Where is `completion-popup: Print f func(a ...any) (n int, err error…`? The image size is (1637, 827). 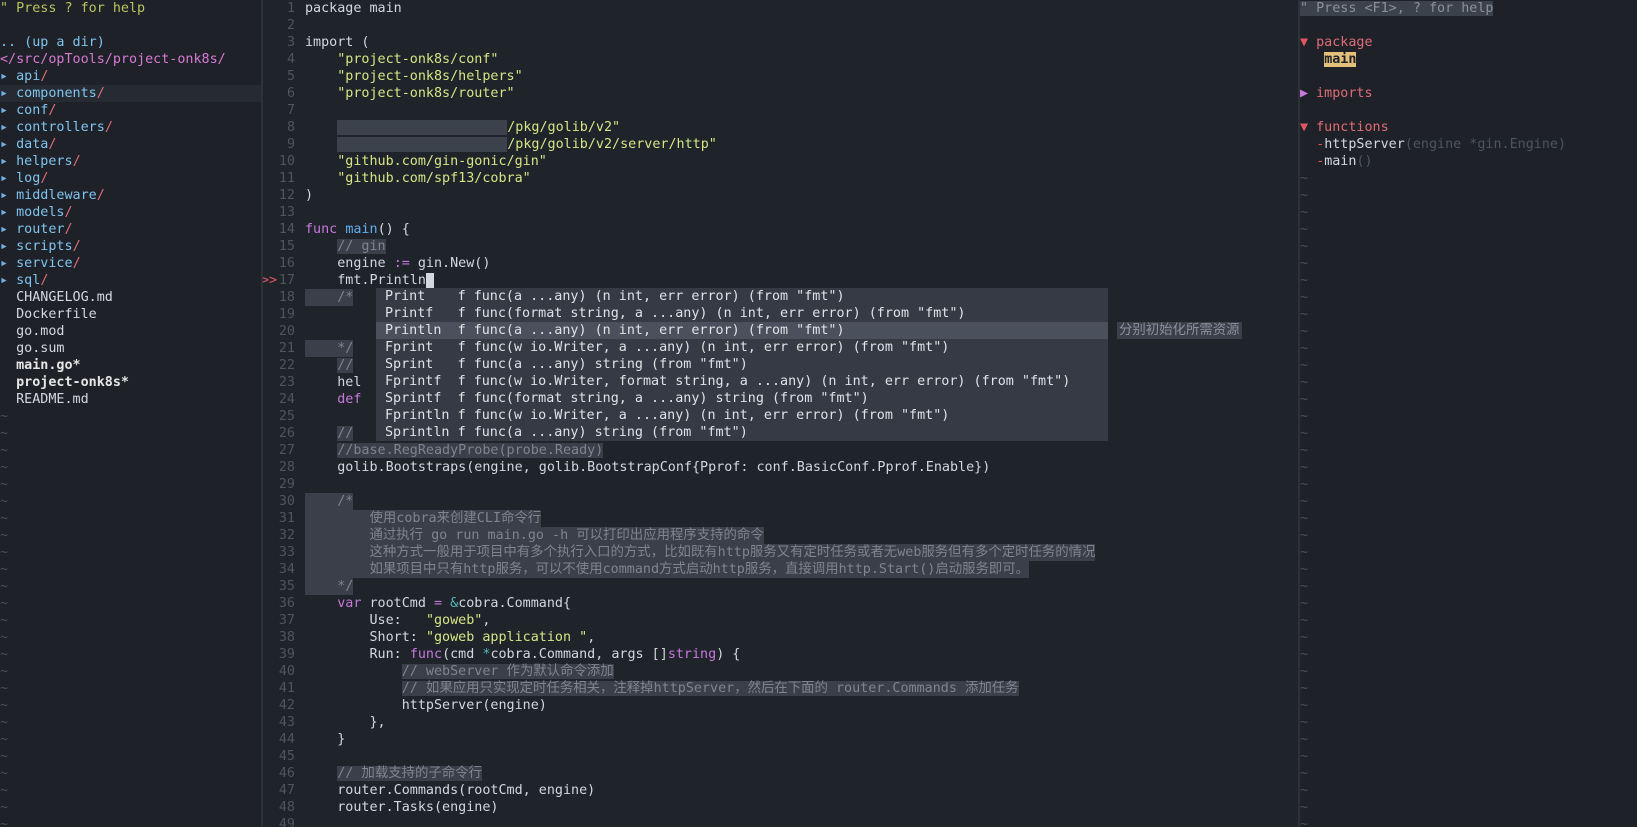 completion-popup: Print f func(a ...any) (n int, err error… is located at coordinates (742, 364).